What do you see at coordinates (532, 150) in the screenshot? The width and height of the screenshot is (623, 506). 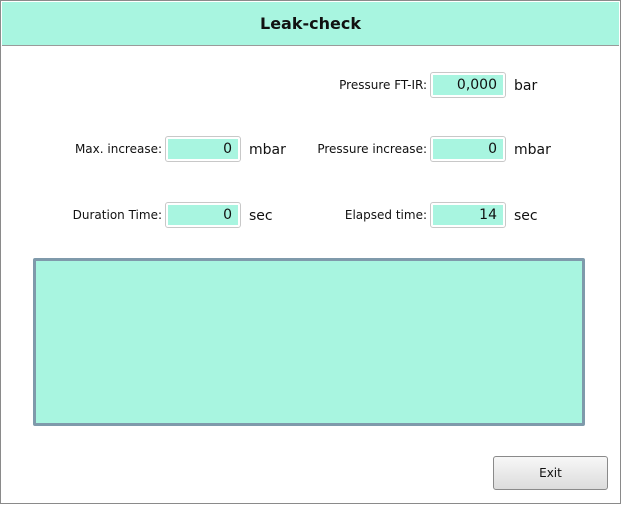 I see `pressure-increase-unit: mbar` at bounding box center [532, 150].